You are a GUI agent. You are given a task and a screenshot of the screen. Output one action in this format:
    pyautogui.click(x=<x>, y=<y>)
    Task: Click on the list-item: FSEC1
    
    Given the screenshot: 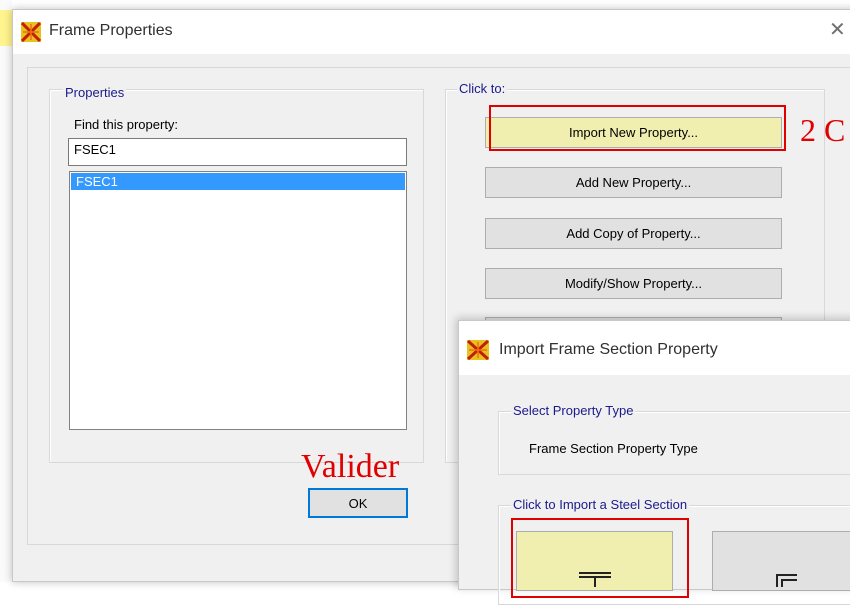 What is the action you would take?
    pyautogui.click(x=238, y=181)
    